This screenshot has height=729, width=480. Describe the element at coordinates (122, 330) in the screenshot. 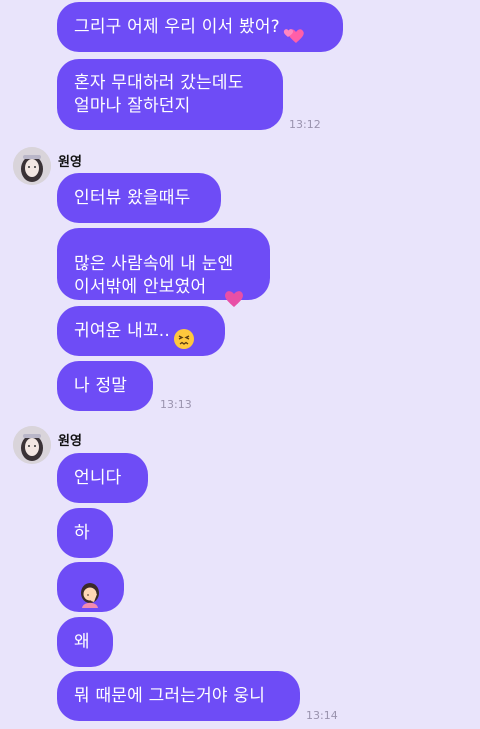

I see `message-text: 귀여운 내꼬..` at that location.